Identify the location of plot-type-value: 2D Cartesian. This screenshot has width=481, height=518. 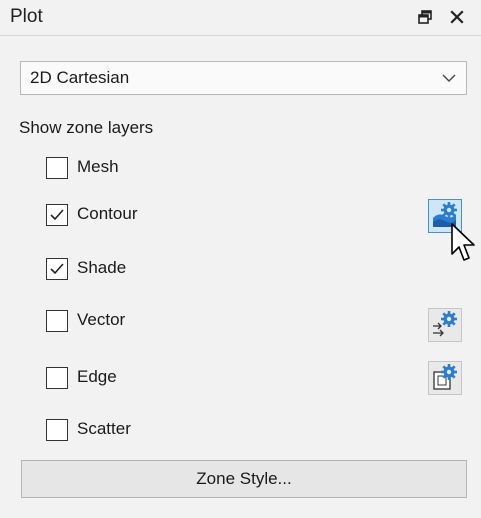
(80, 77).